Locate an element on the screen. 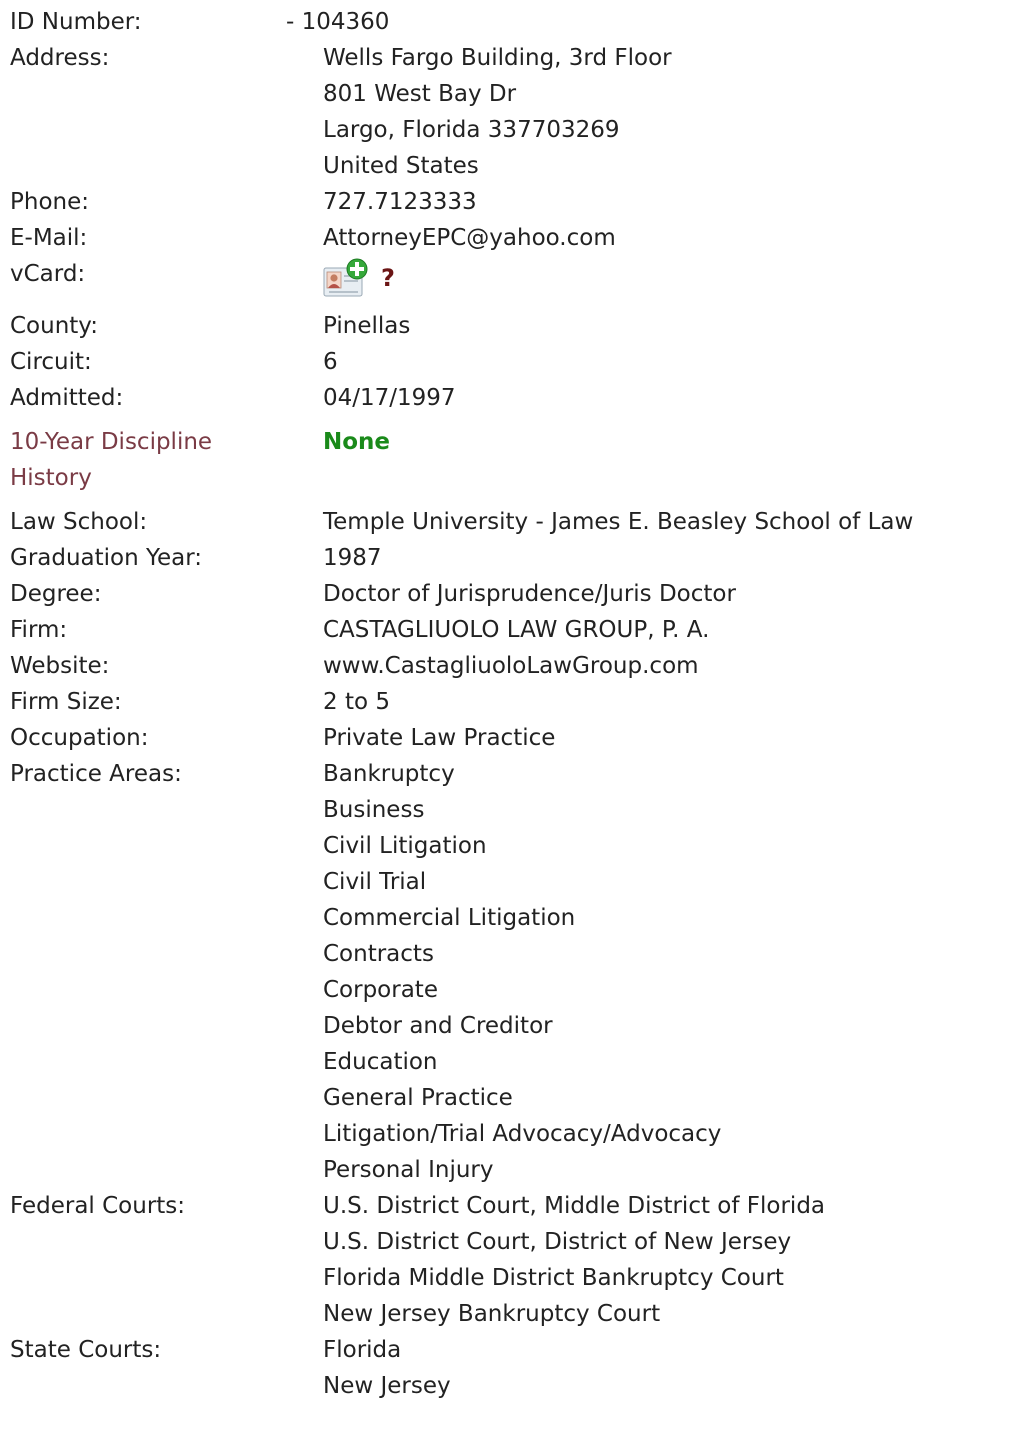  federal-court-item: Florida Middle District Bankruptcy Court is located at coordinates (553, 1278).